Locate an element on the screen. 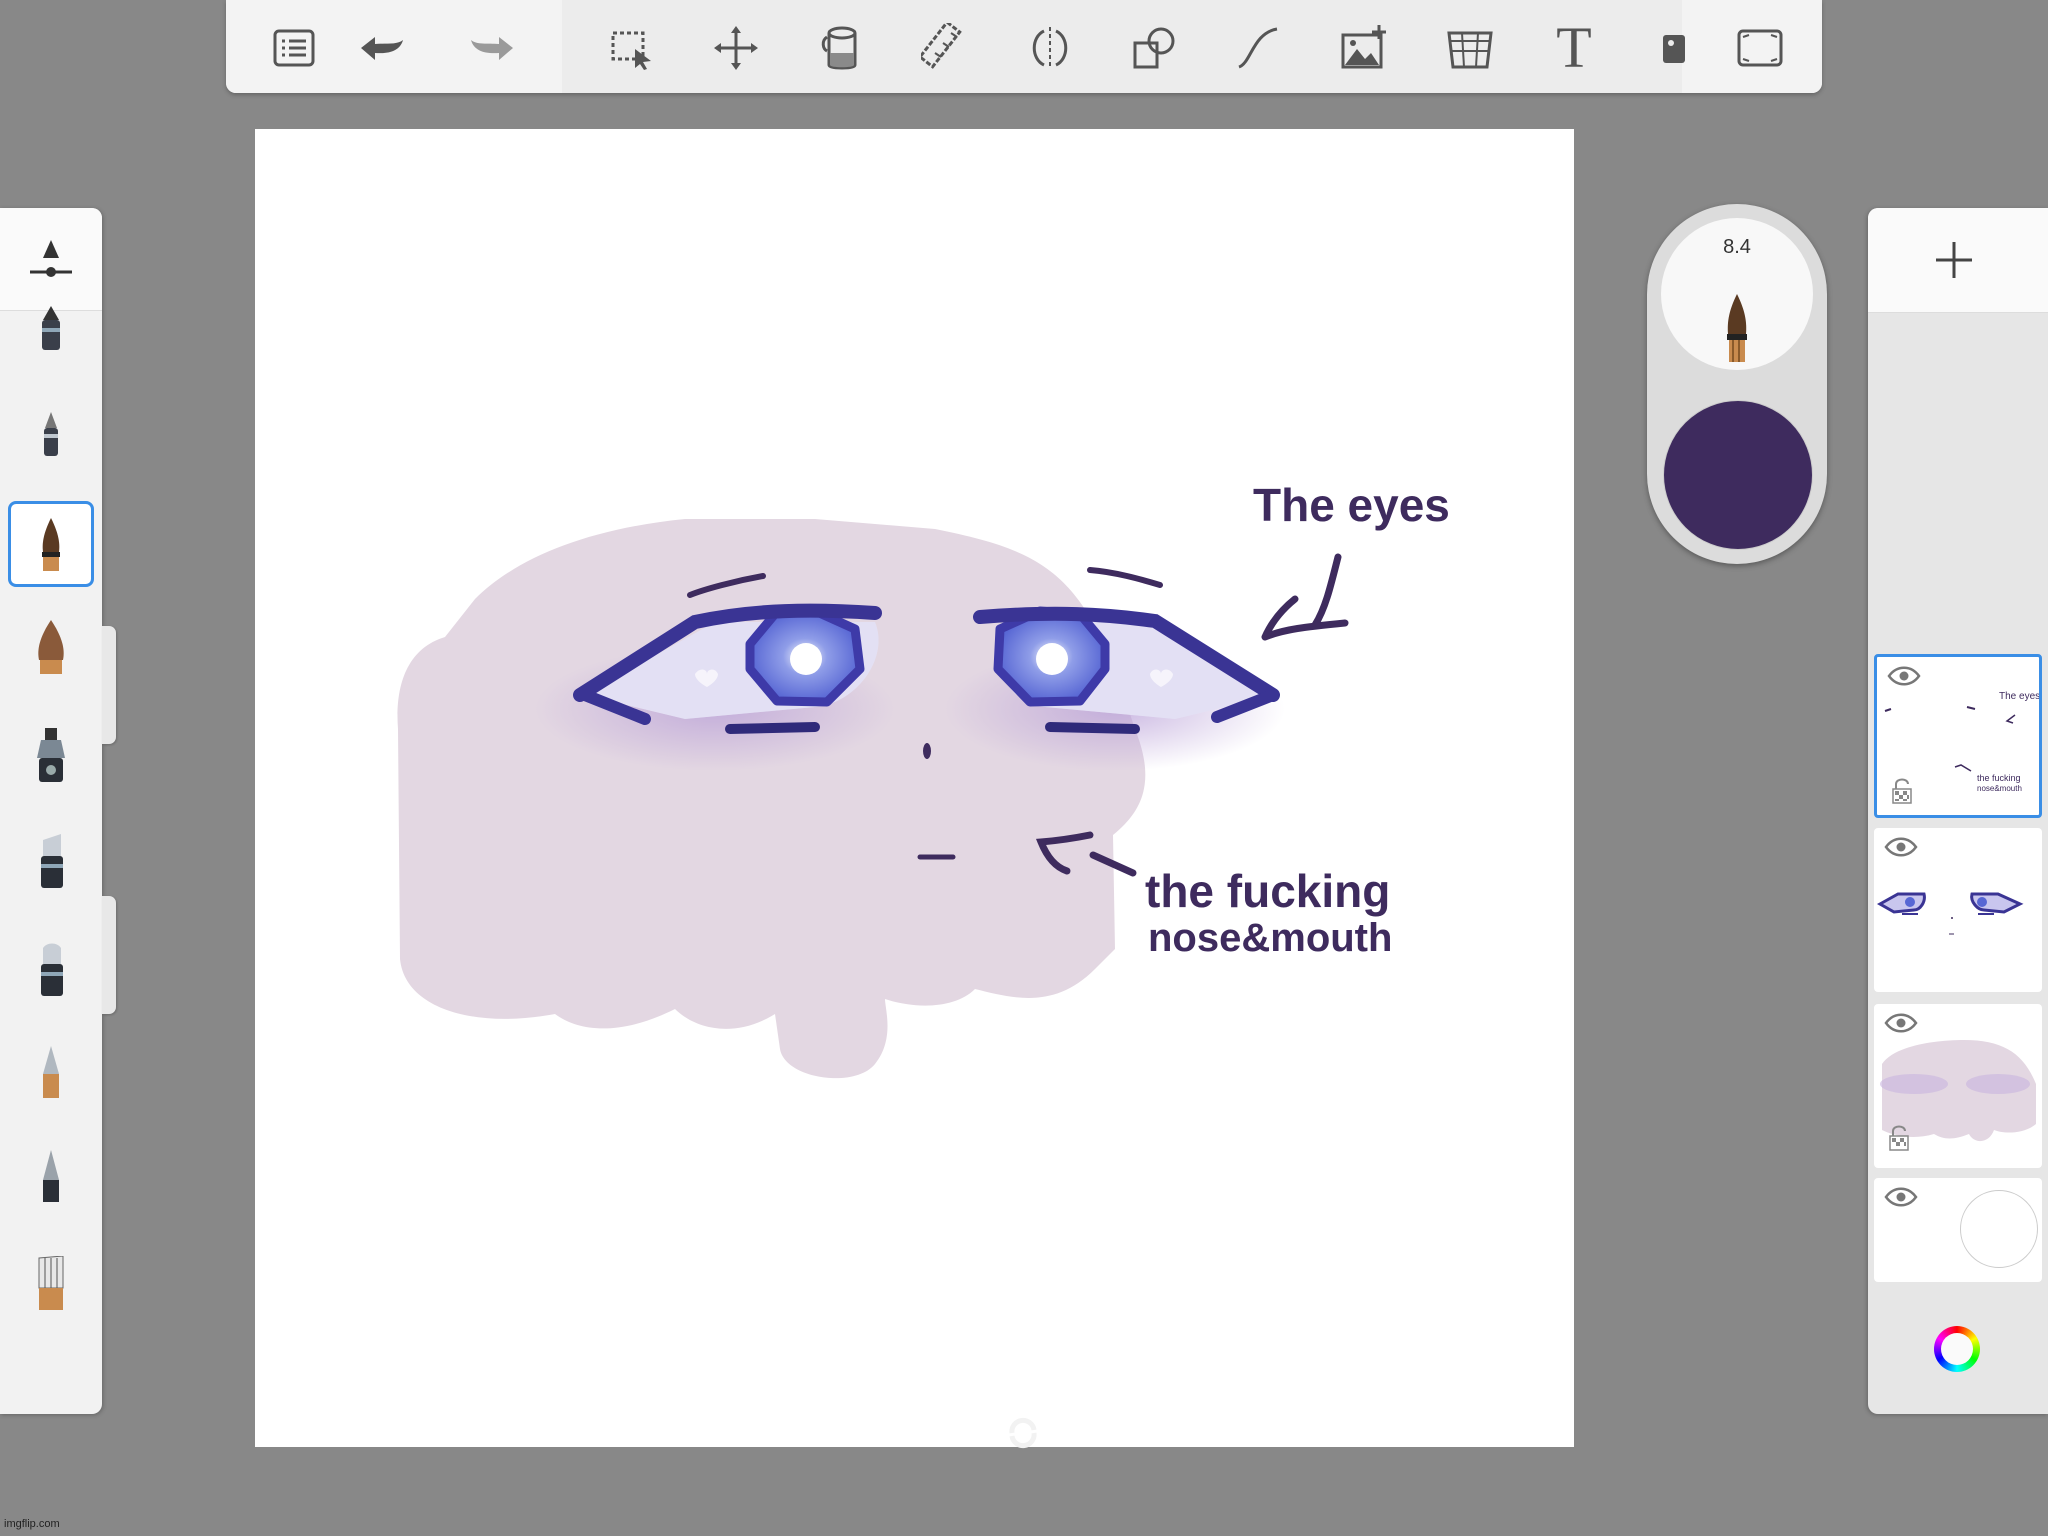 This screenshot has height=1536, width=2048. marker-icon is located at coordinates (52, 861).